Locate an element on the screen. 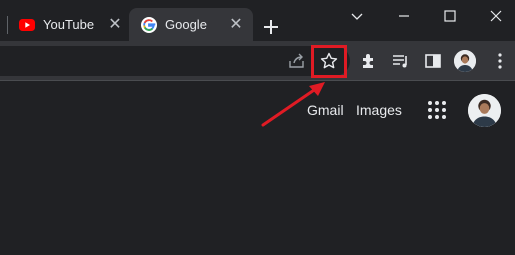 The height and width of the screenshot is (255, 515). images-link: Images is located at coordinates (379, 110).